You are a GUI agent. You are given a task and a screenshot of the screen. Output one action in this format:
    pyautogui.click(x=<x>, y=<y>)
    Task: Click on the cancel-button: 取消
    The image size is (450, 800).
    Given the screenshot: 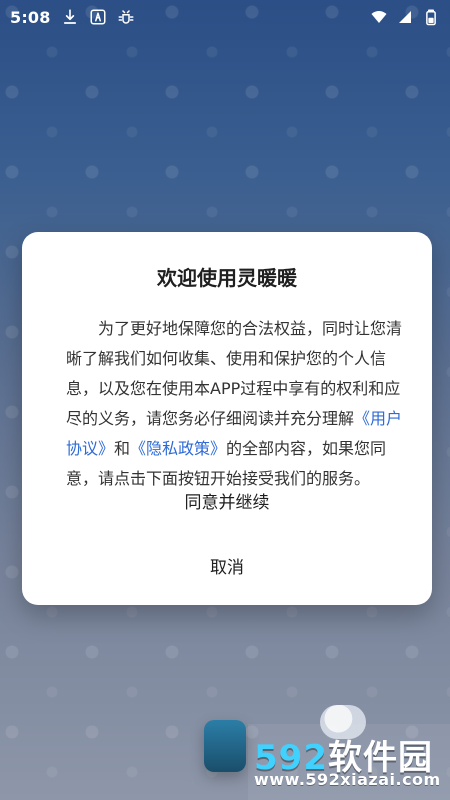 What is the action you would take?
    pyautogui.click(x=227, y=565)
    